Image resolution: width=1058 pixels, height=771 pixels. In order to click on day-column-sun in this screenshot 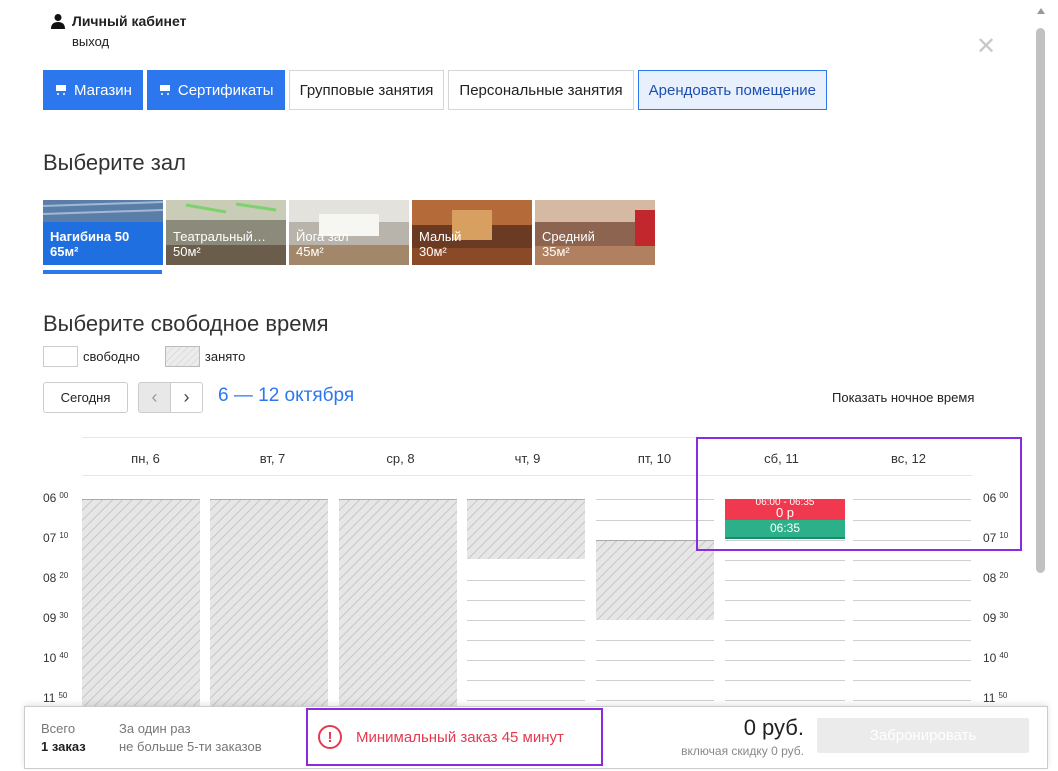, I will do `click(912, 593)`.